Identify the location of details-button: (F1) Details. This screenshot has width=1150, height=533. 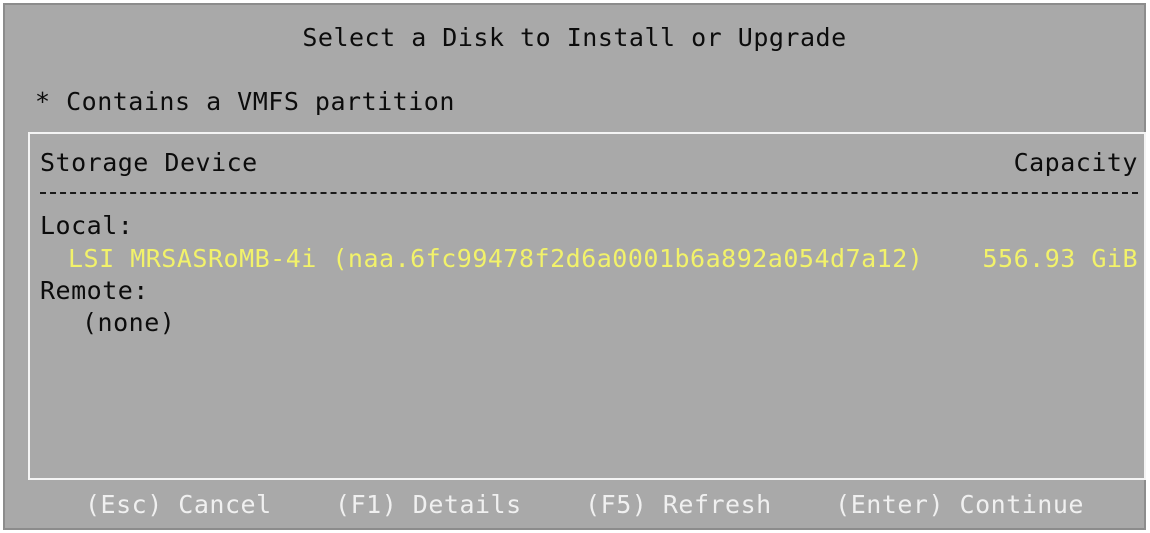
(428, 504).